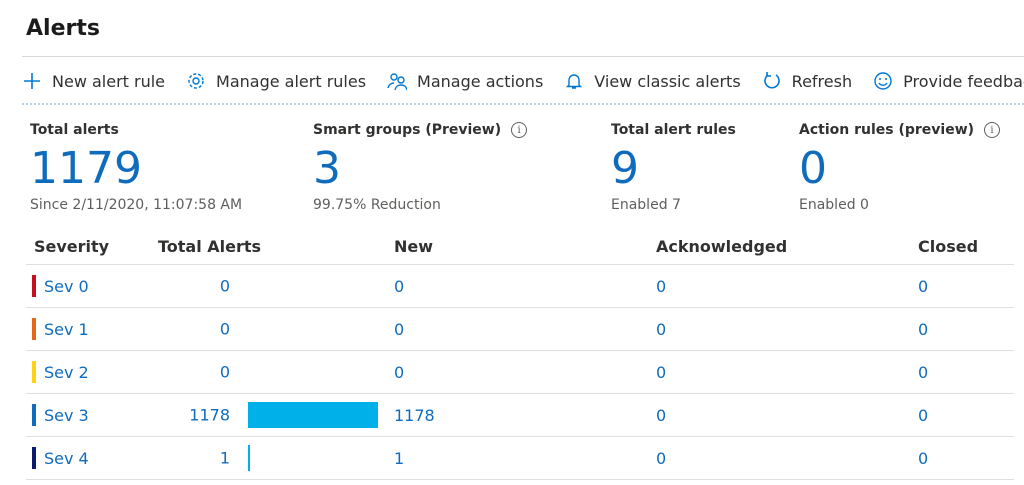  What do you see at coordinates (66, 286) in the screenshot?
I see `severity-link: Sev 0` at bounding box center [66, 286].